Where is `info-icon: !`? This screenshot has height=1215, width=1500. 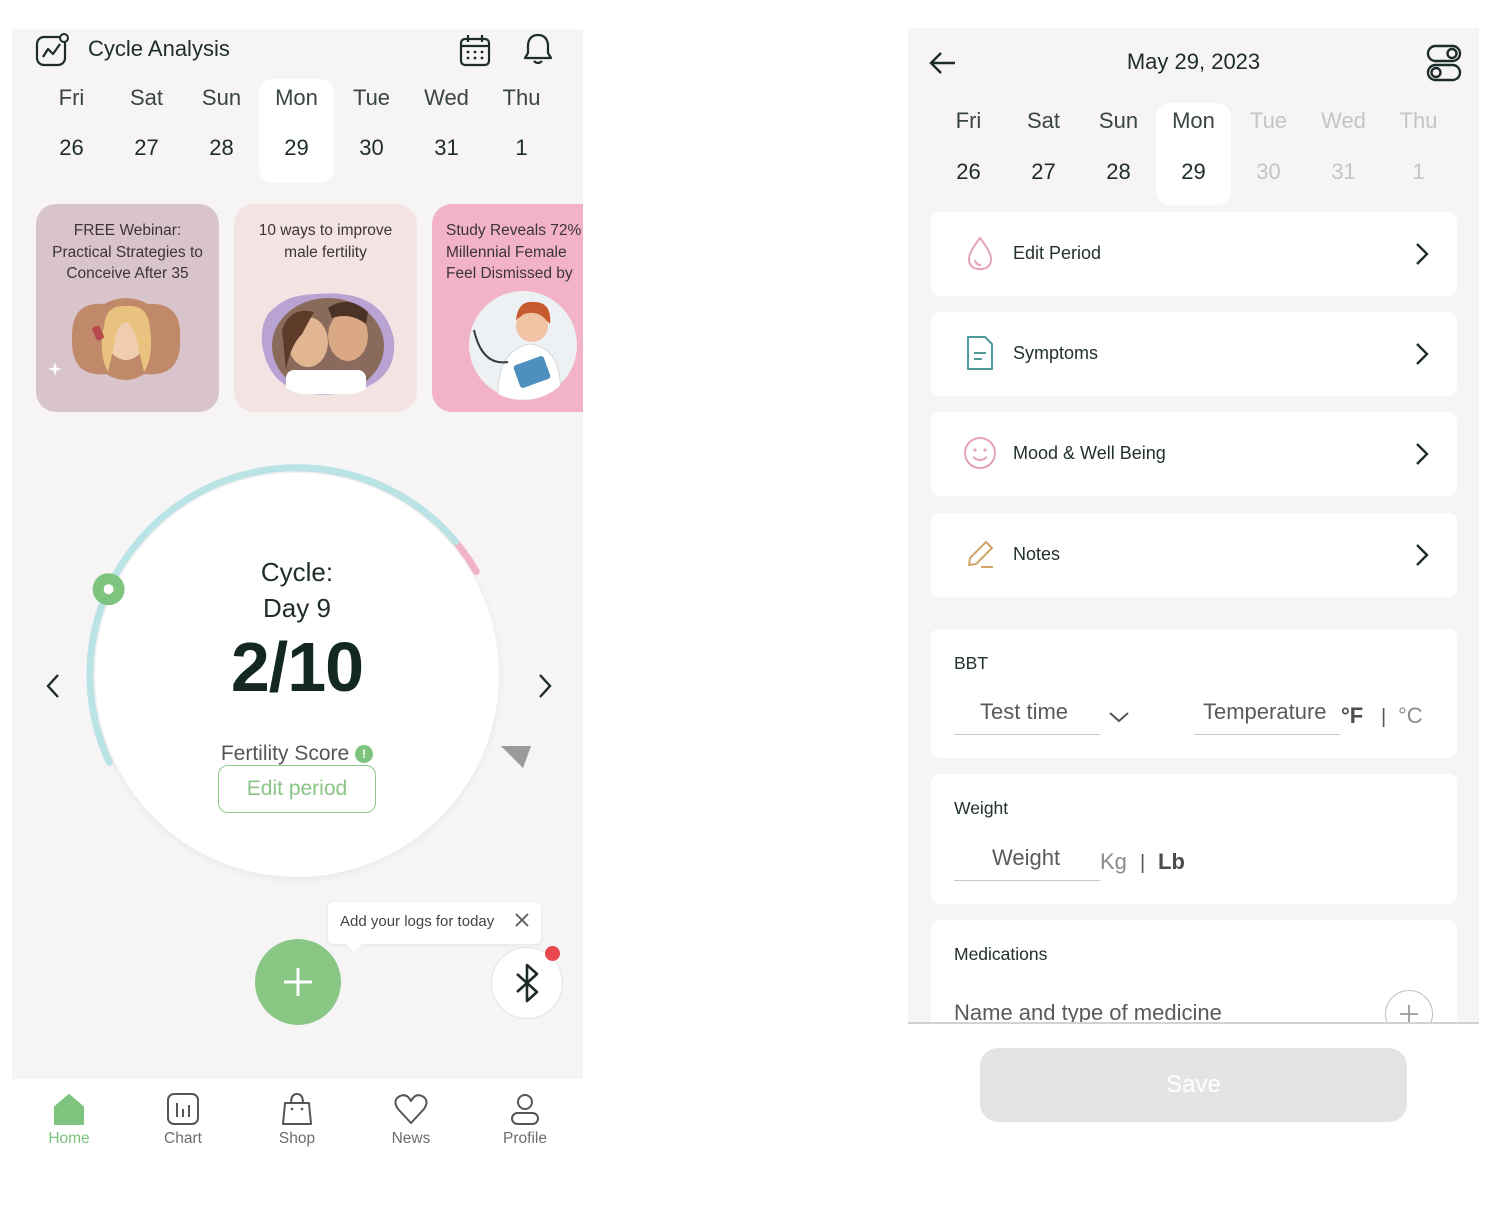 info-icon: ! is located at coordinates (364, 754).